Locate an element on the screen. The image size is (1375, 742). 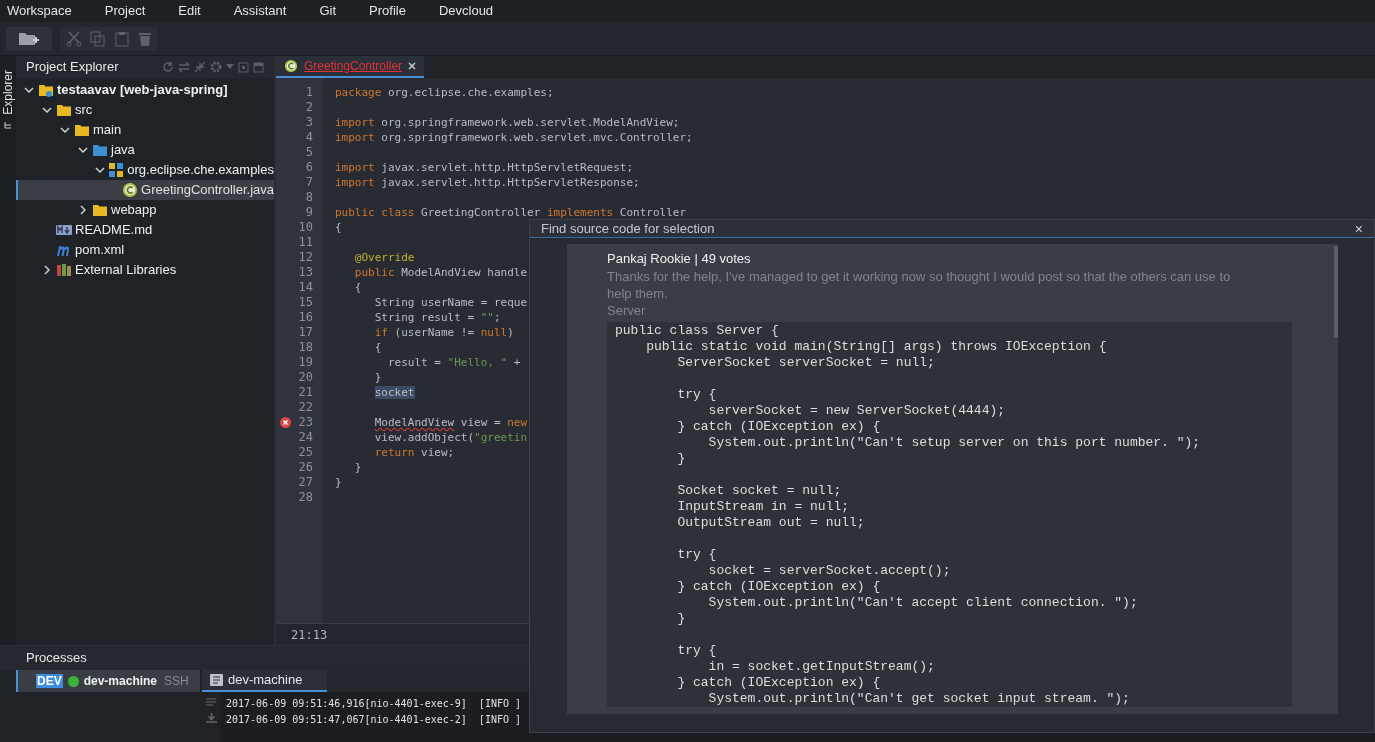
menu-item: Assistant is located at coordinates (260, 11).